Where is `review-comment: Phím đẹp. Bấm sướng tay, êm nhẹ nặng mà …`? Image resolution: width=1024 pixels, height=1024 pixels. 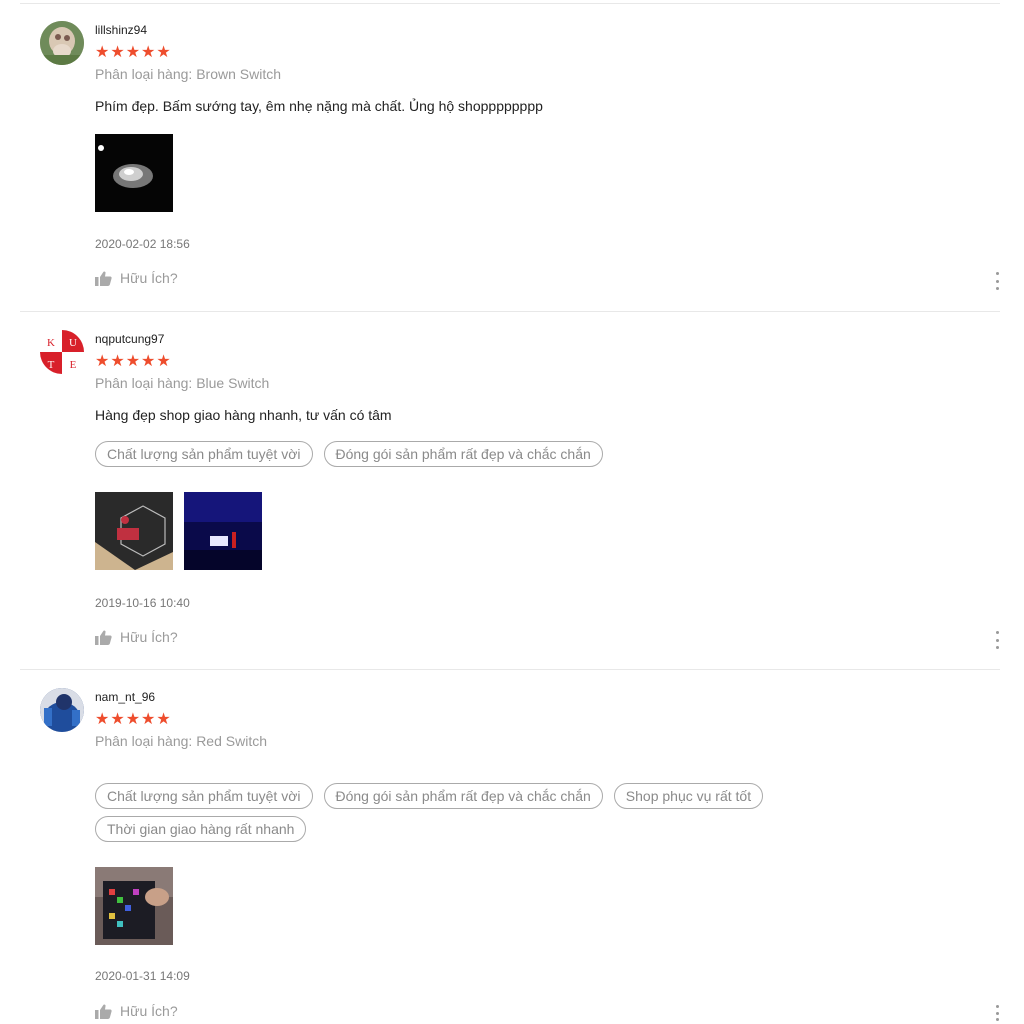 review-comment: Phím đẹp. Bấm sướng tay, êm nhẹ nặng mà … is located at coordinates (319, 106).